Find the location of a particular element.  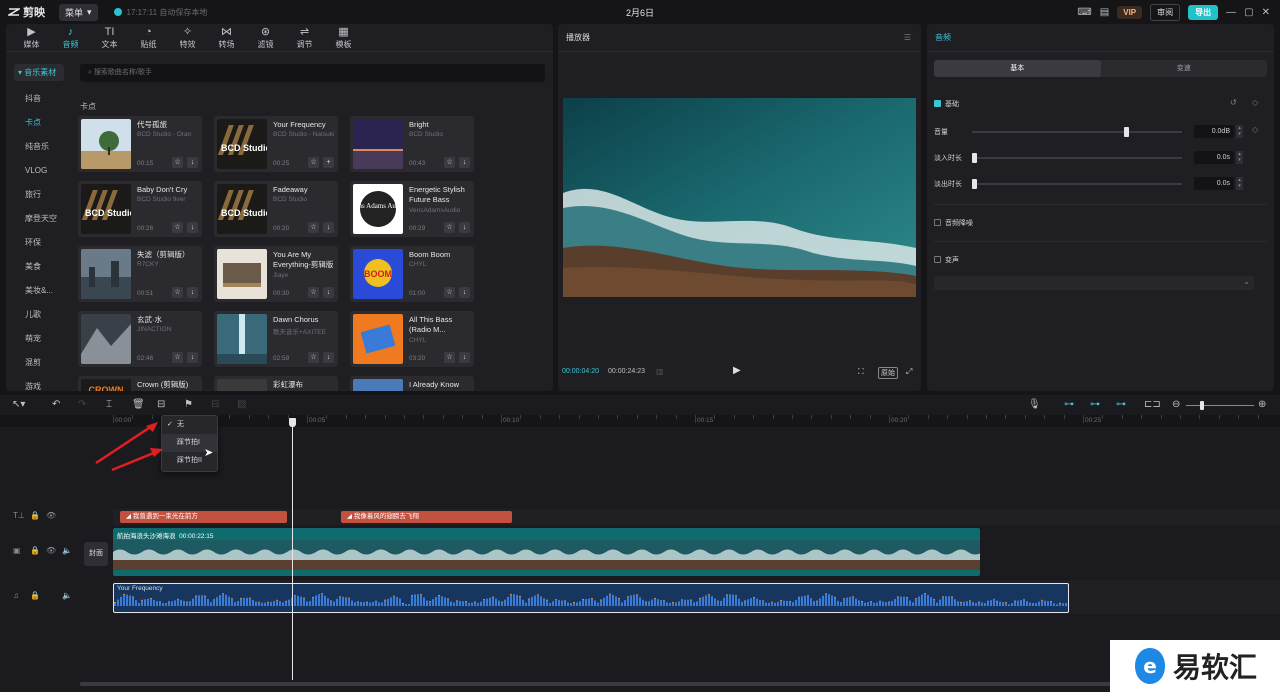

audio-clip: Your Frequency is located at coordinates (591, 598).